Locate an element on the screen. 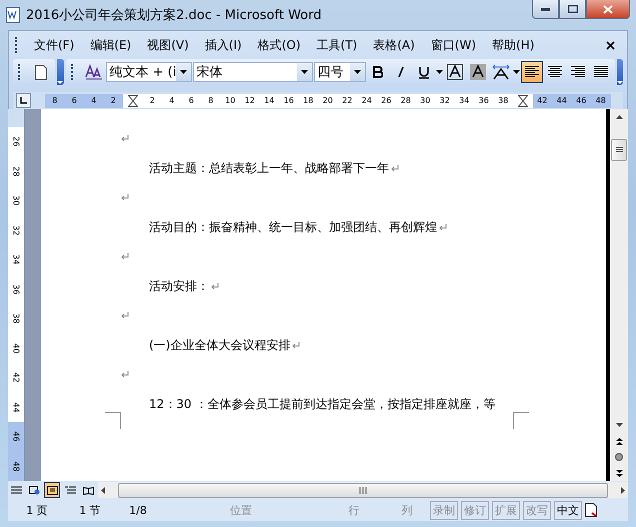  letter-scaling-icon is located at coordinates (501, 72).